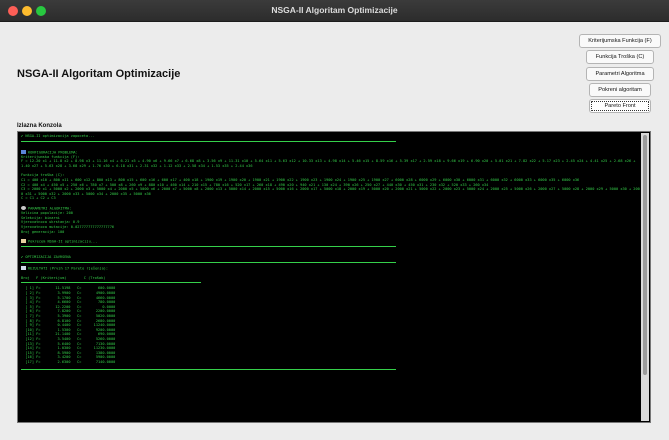 This screenshot has width=669, height=440. What do you see at coordinates (620, 106) in the screenshot?
I see `pareto-front-button: Pareto Front` at bounding box center [620, 106].